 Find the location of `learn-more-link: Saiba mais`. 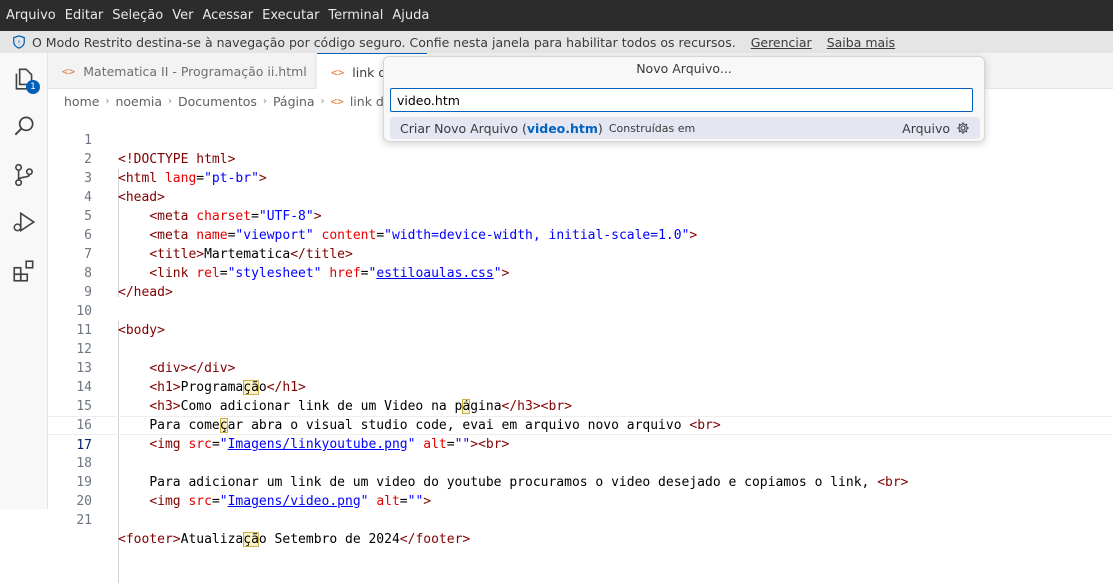

learn-more-link: Saiba mais is located at coordinates (861, 42).